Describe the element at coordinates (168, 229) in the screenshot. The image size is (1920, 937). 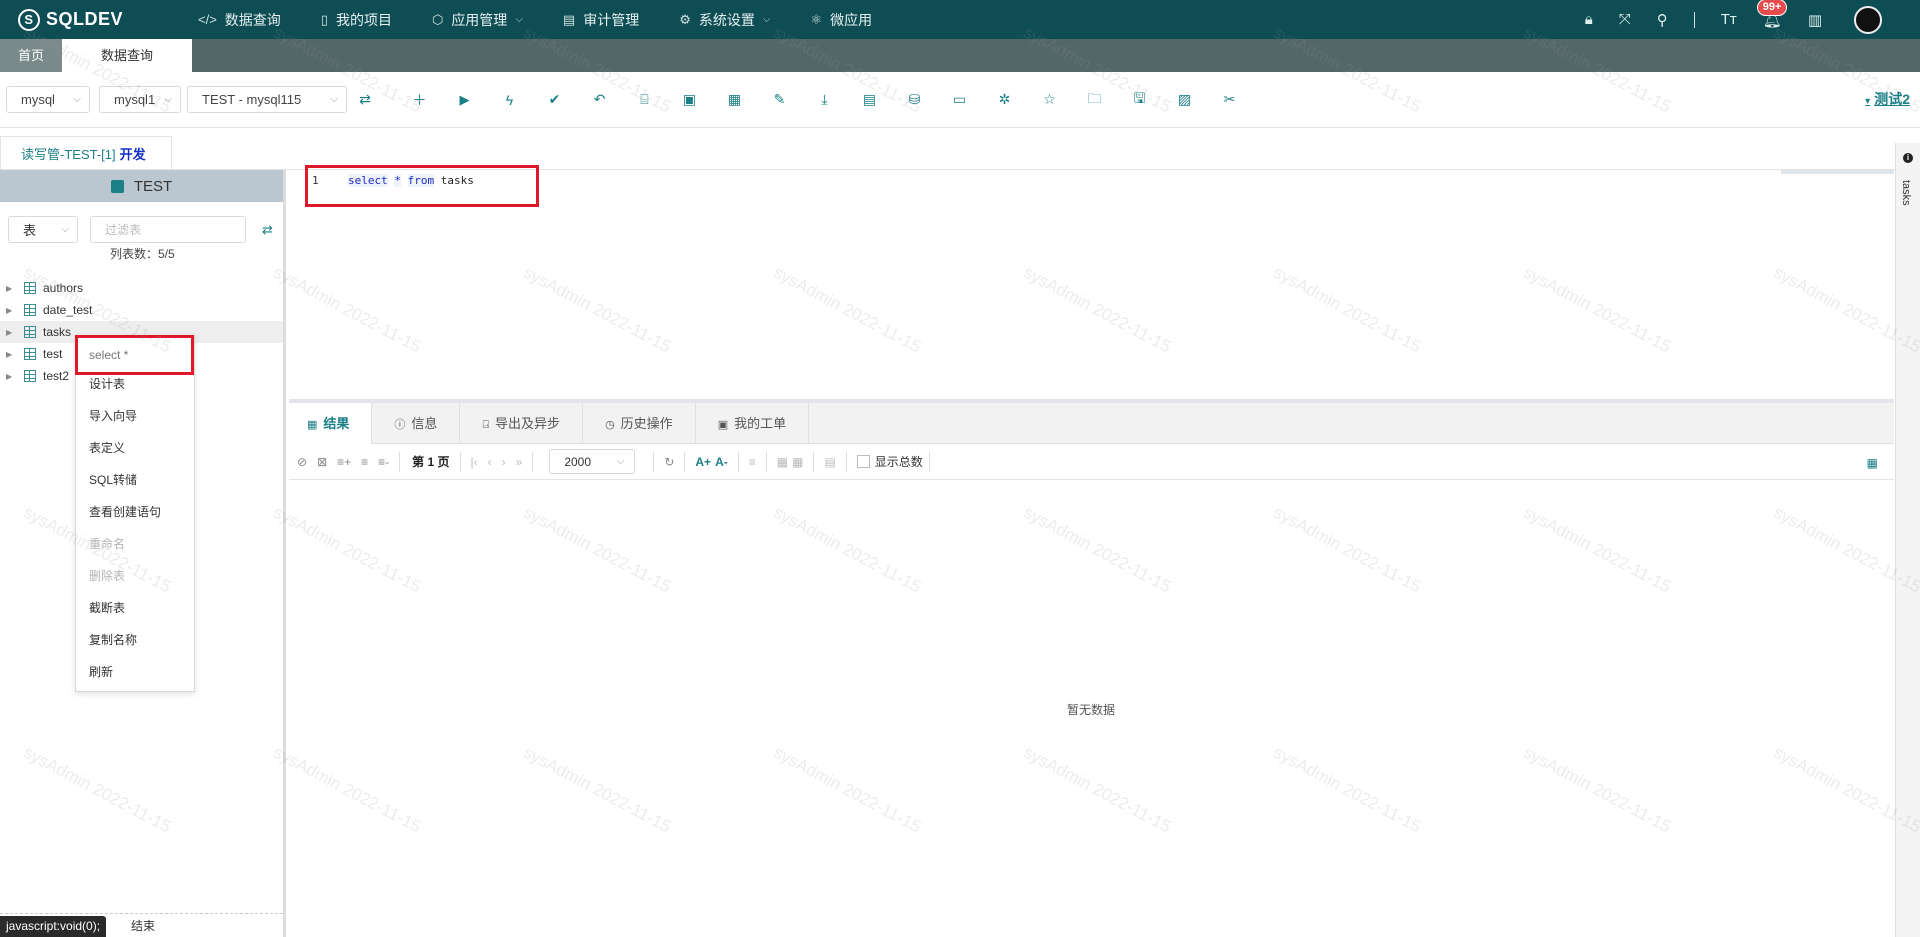
I see `filter-table-input` at that location.